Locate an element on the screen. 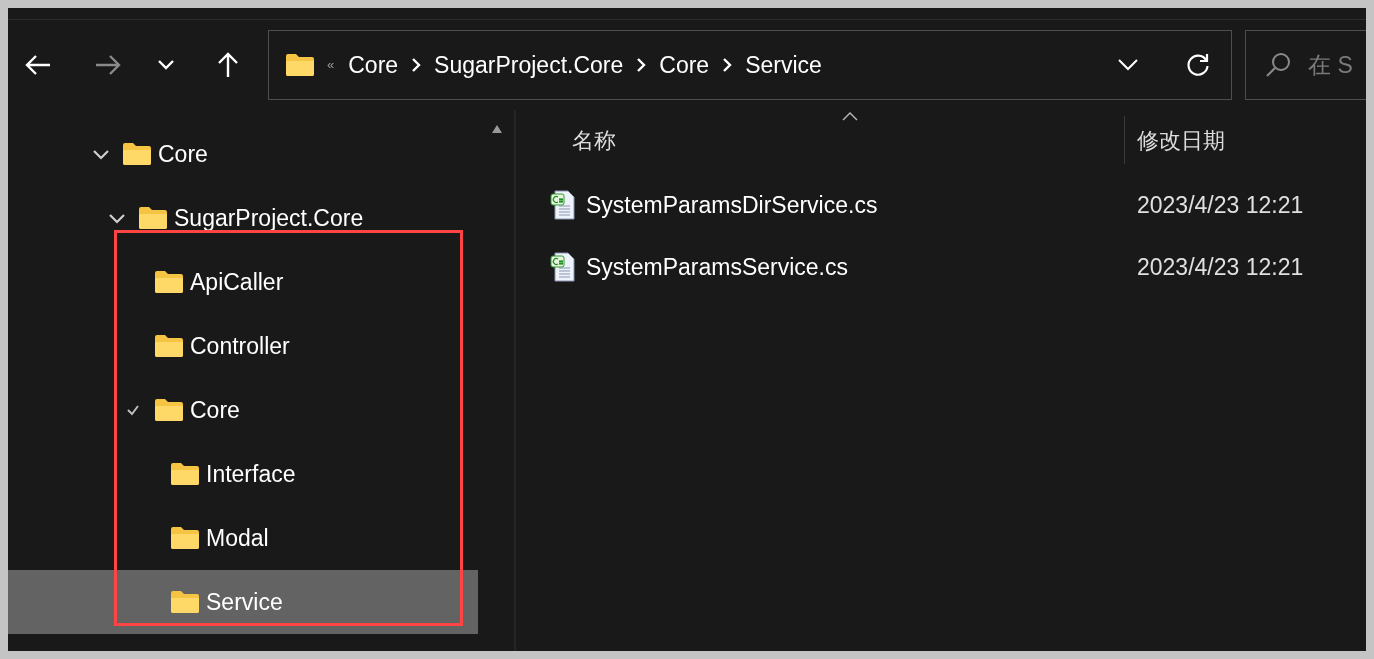  folder-label: Service is located at coordinates (244, 602).